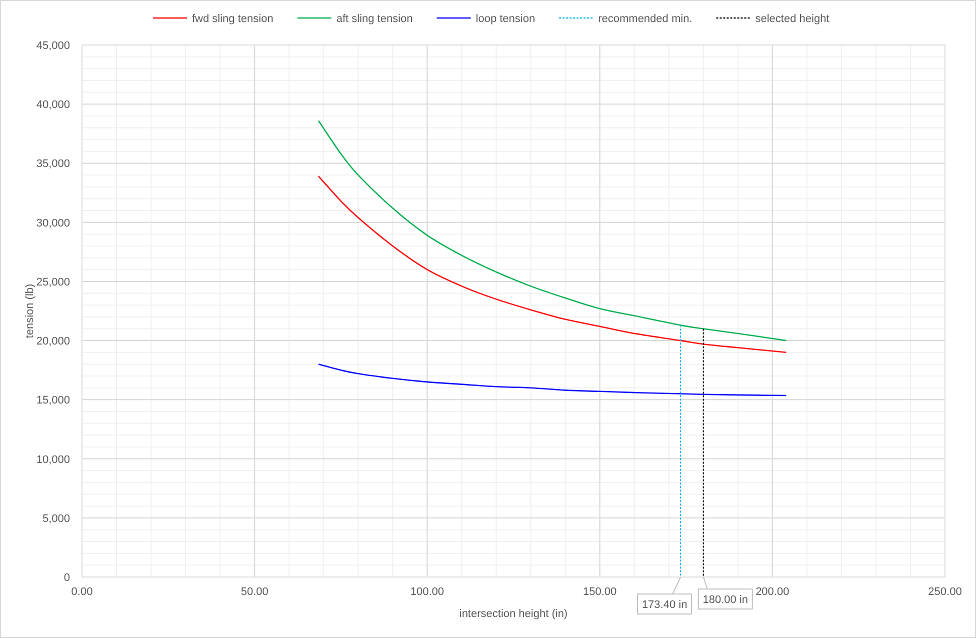 The height and width of the screenshot is (638, 976). Describe the element at coordinates (506, 19) in the screenshot. I see `legend-label: loop tension` at that location.